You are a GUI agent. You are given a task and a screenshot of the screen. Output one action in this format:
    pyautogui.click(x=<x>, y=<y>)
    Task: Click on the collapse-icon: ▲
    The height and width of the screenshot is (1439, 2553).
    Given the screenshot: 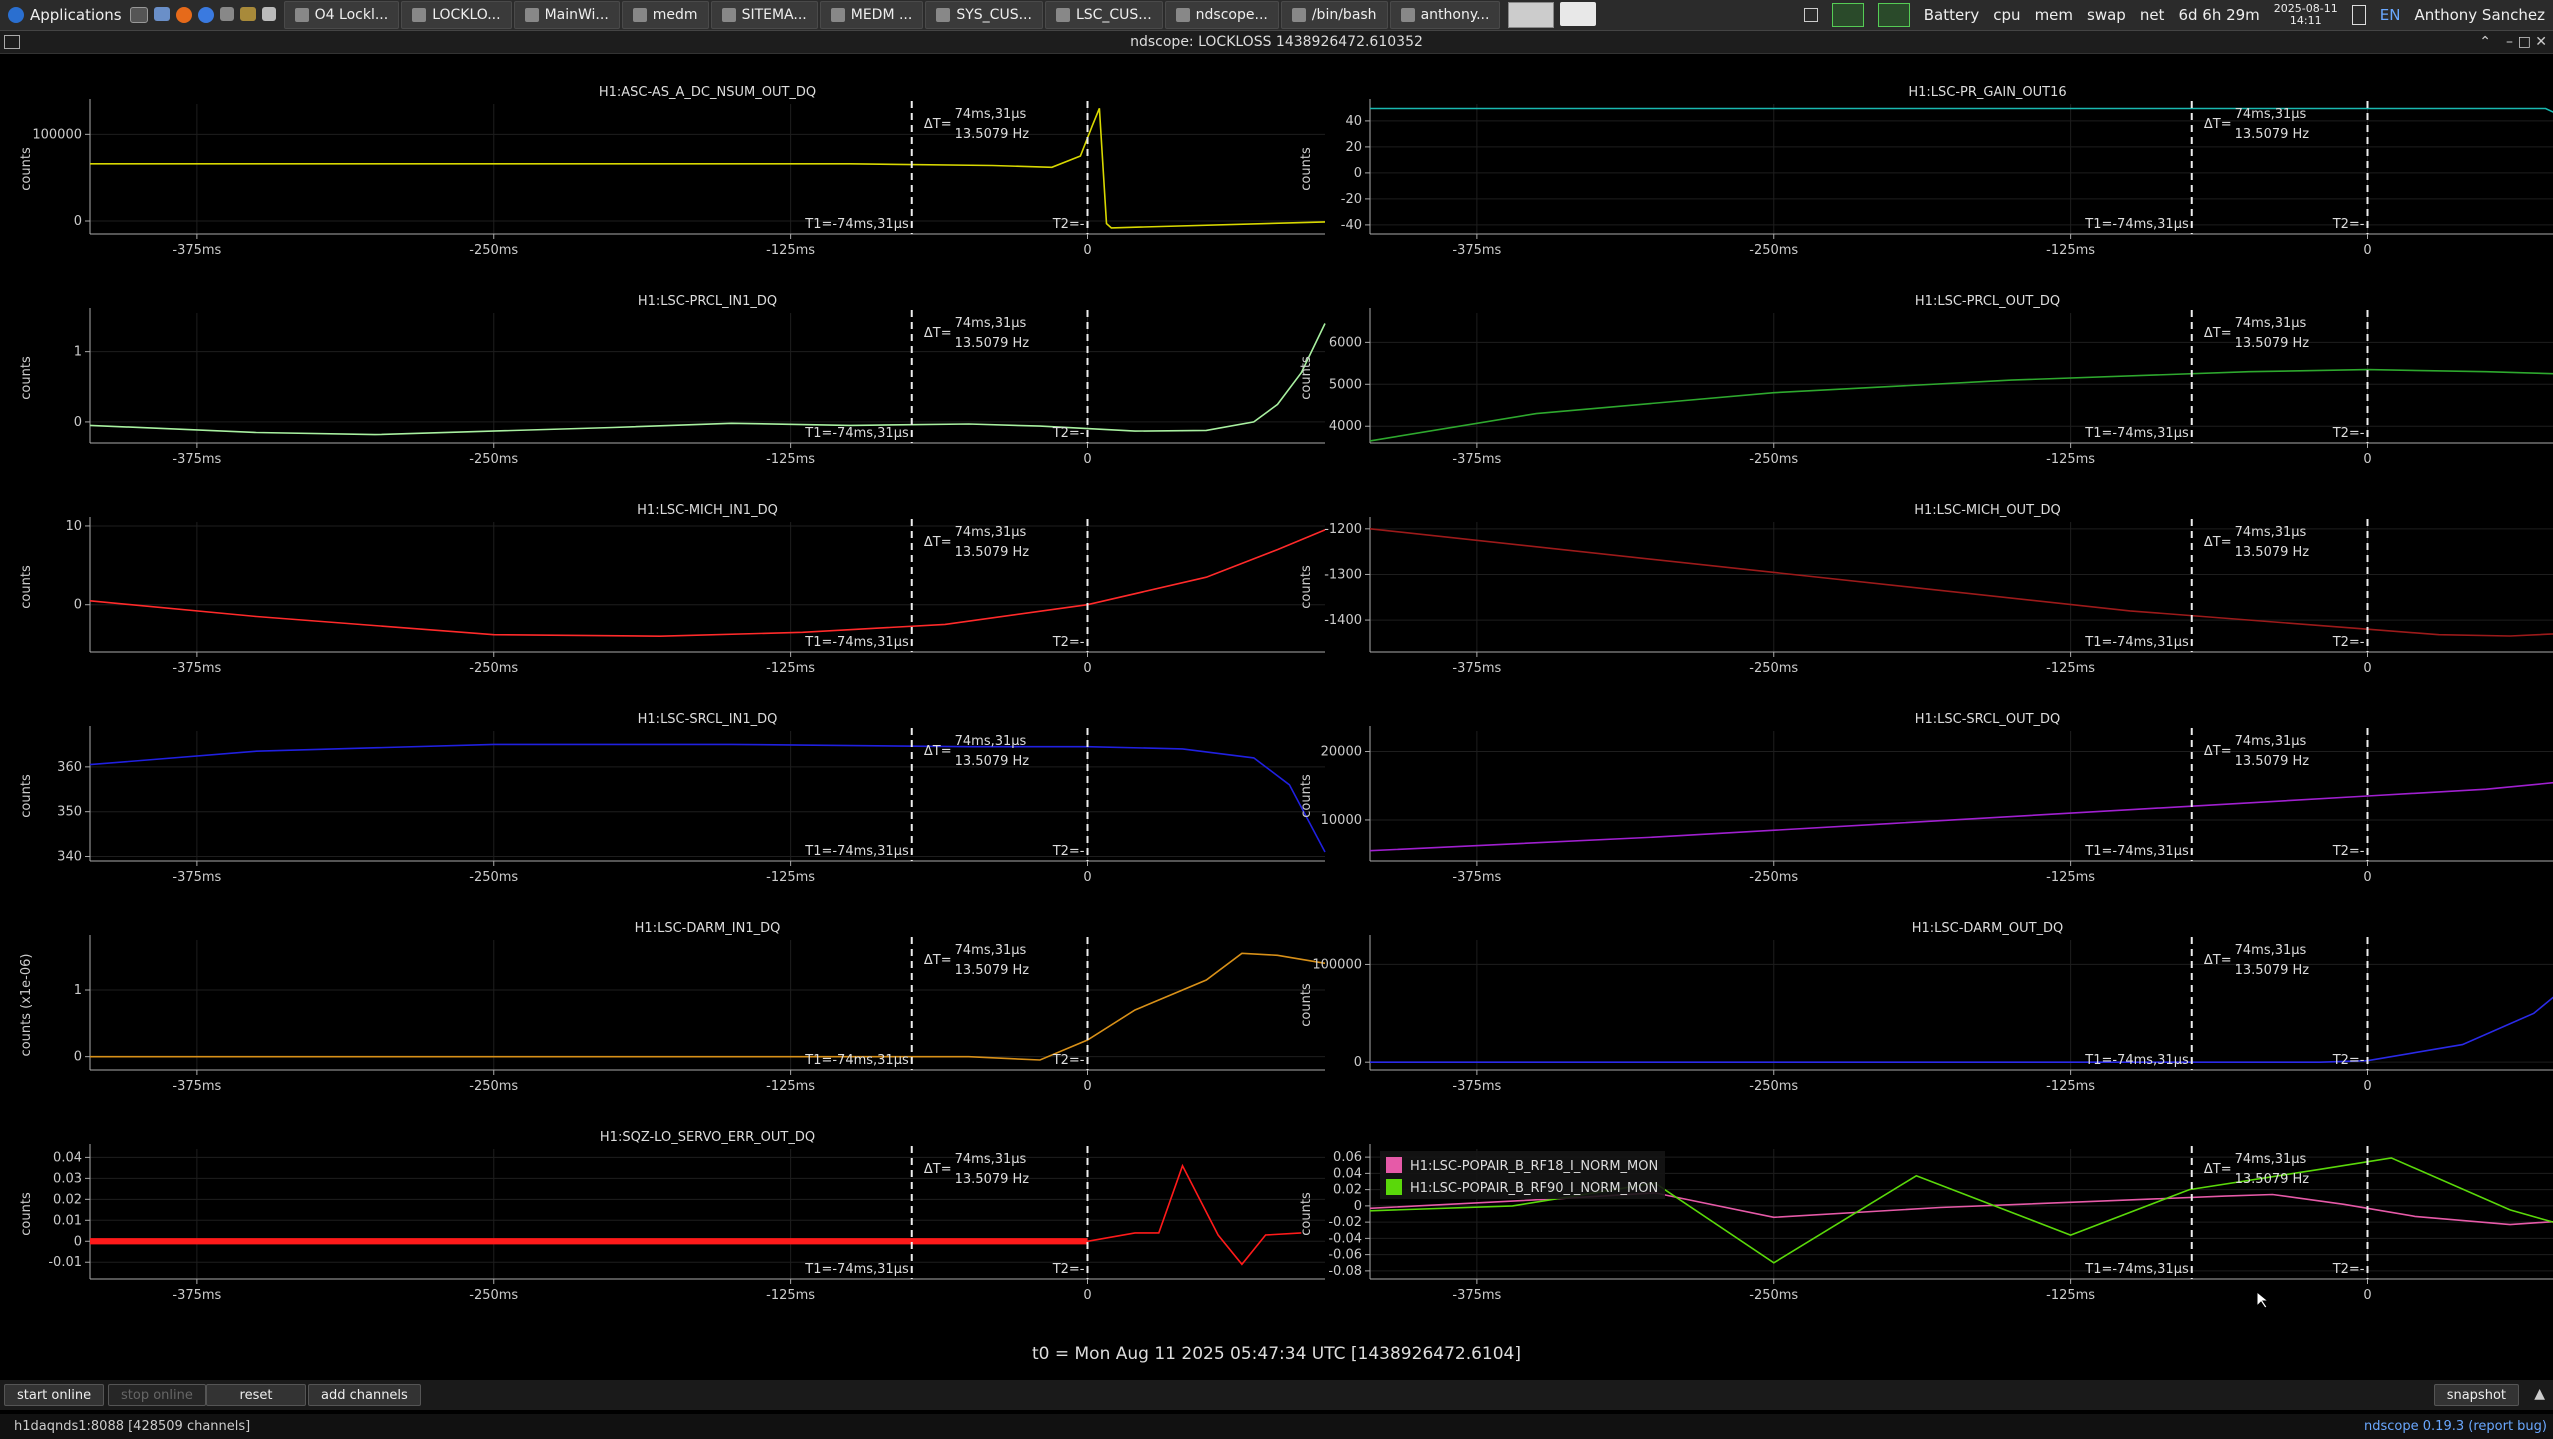 What is the action you would take?
    pyautogui.click(x=2539, y=1394)
    